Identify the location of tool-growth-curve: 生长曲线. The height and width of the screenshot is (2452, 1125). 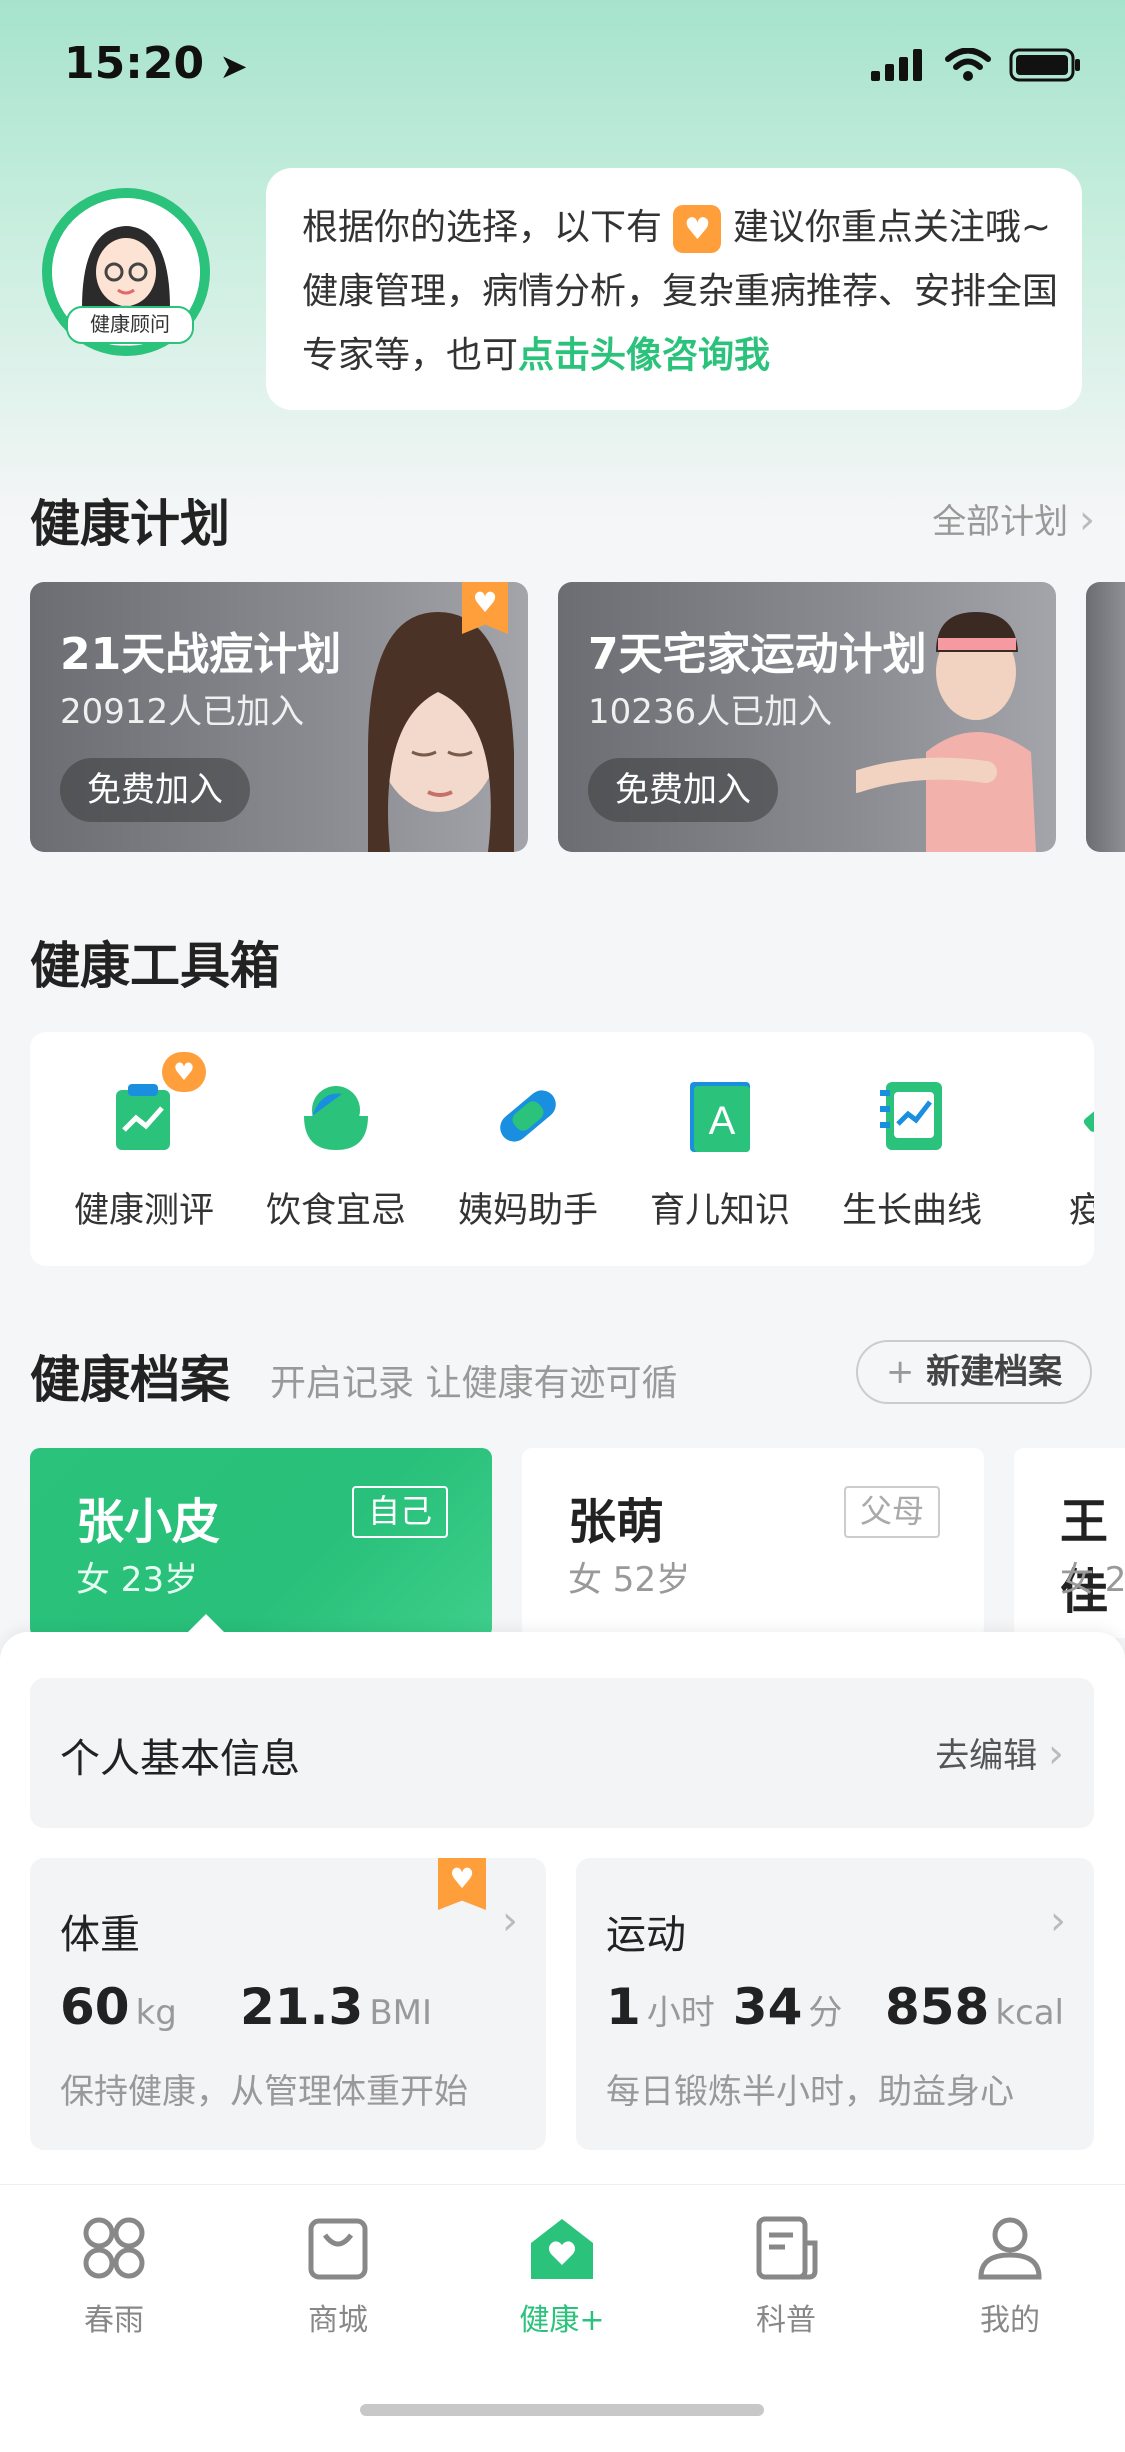
(912, 1154).